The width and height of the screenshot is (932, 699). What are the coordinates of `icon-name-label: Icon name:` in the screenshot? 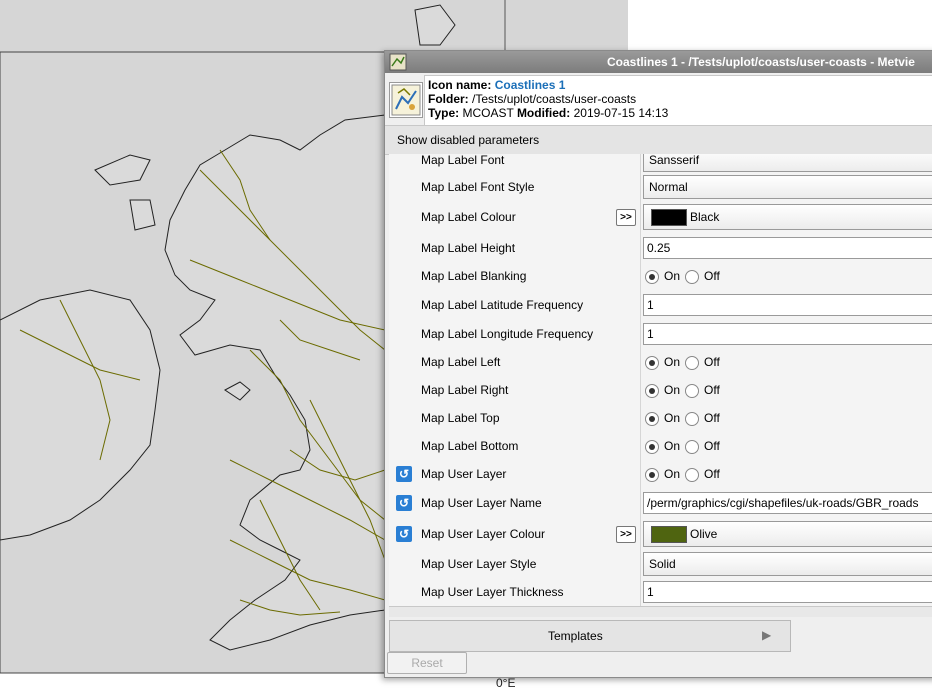 It's located at (460, 85).